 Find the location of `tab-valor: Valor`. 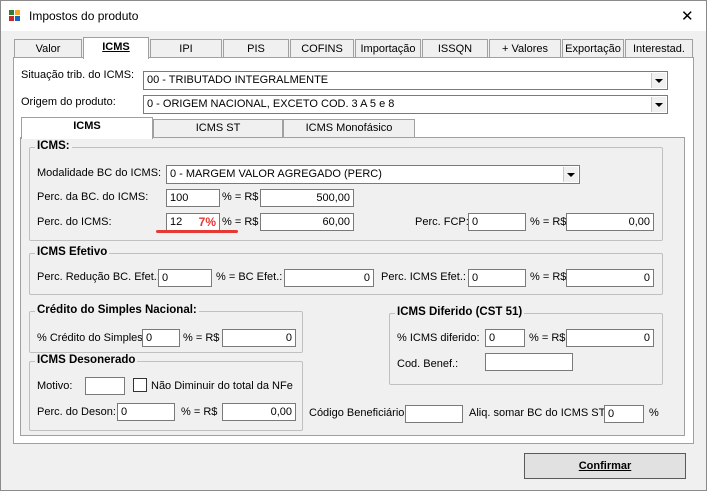

tab-valor: Valor is located at coordinates (48, 48).